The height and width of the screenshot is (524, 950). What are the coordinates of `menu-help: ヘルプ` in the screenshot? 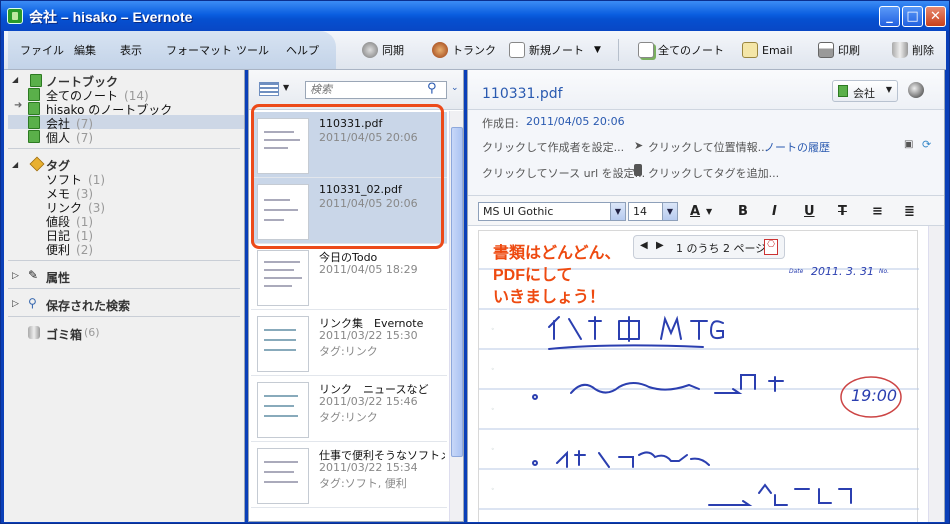 It's located at (302, 50).